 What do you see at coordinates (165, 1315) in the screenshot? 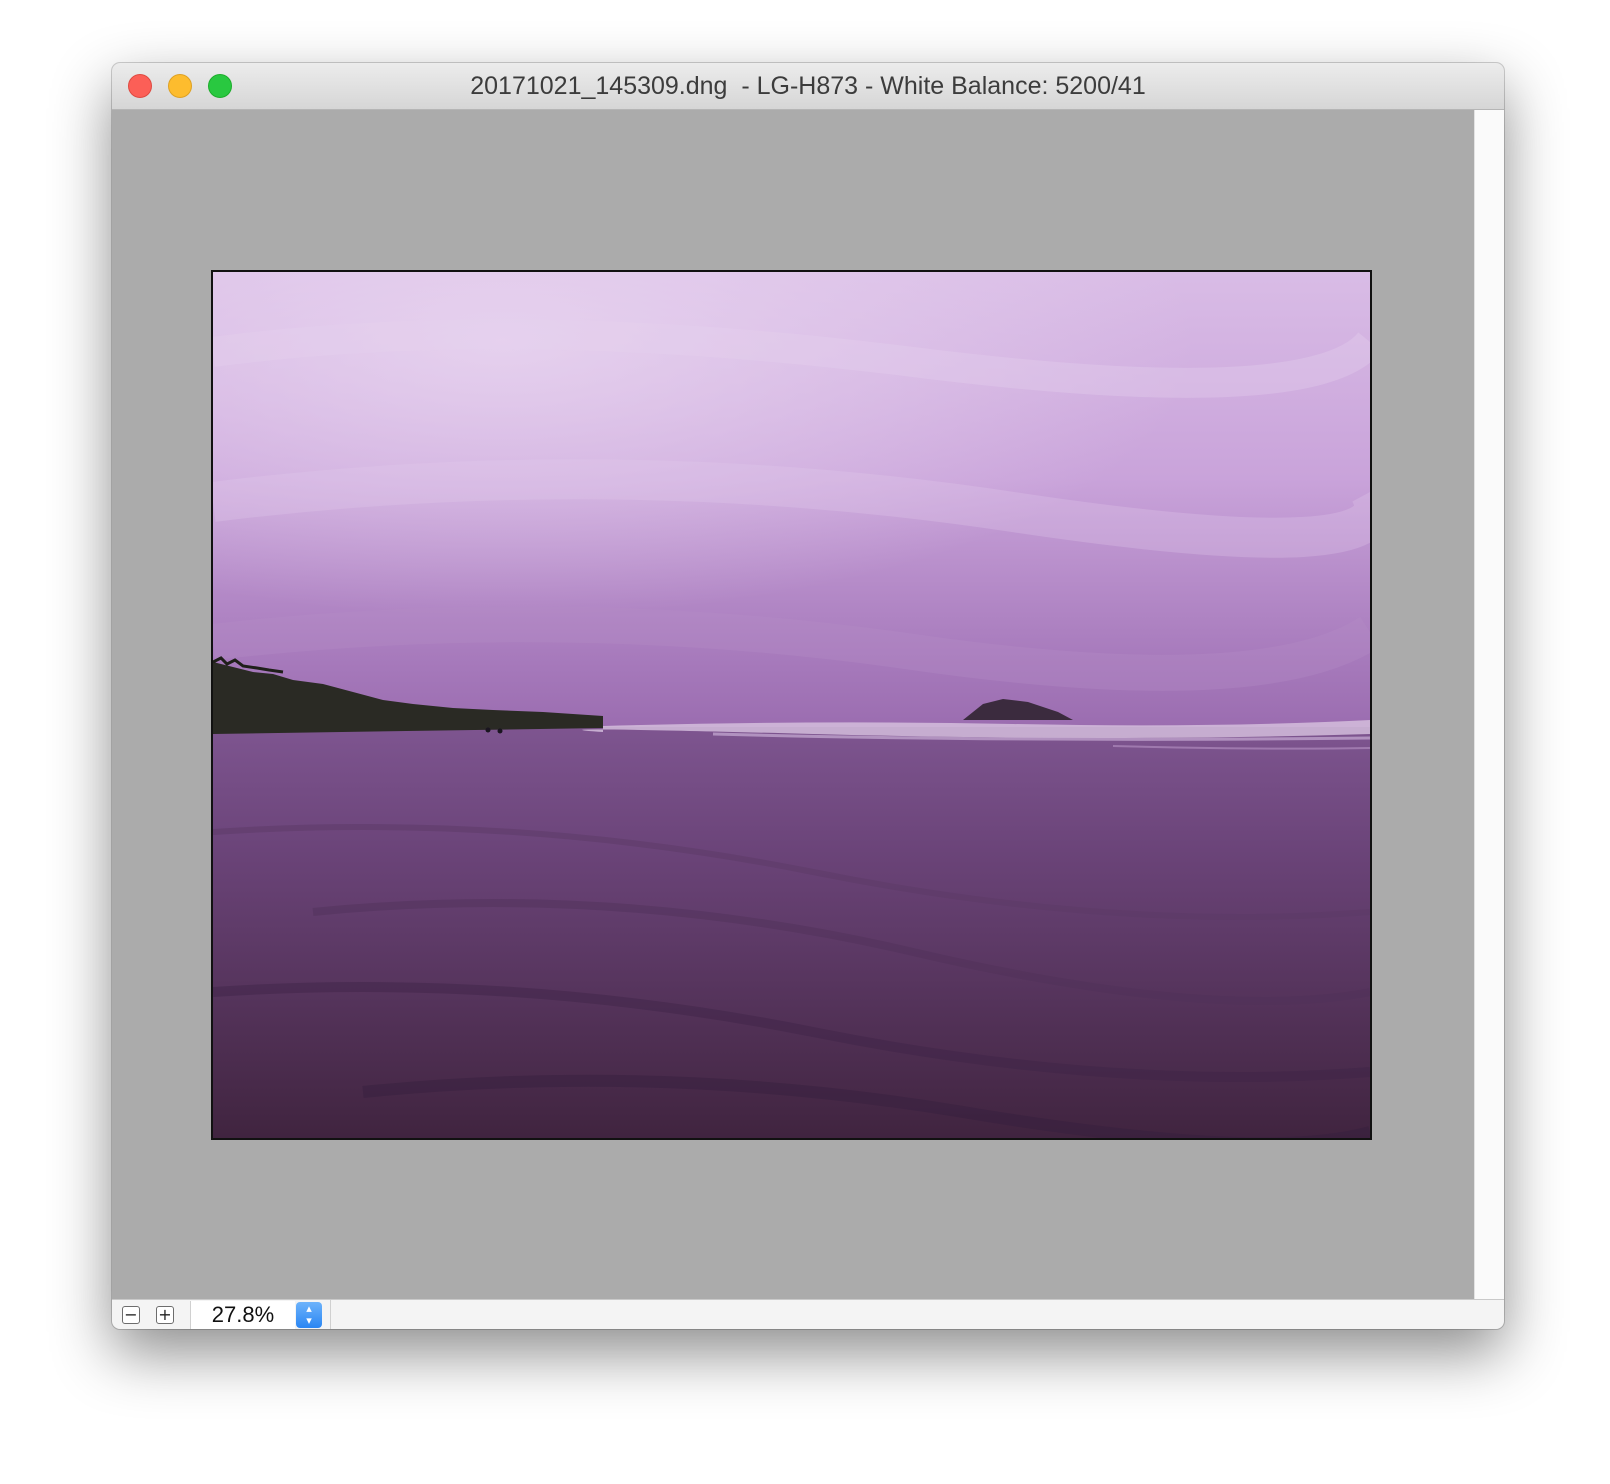
I see `zoom-in-button: +` at bounding box center [165, 1315].